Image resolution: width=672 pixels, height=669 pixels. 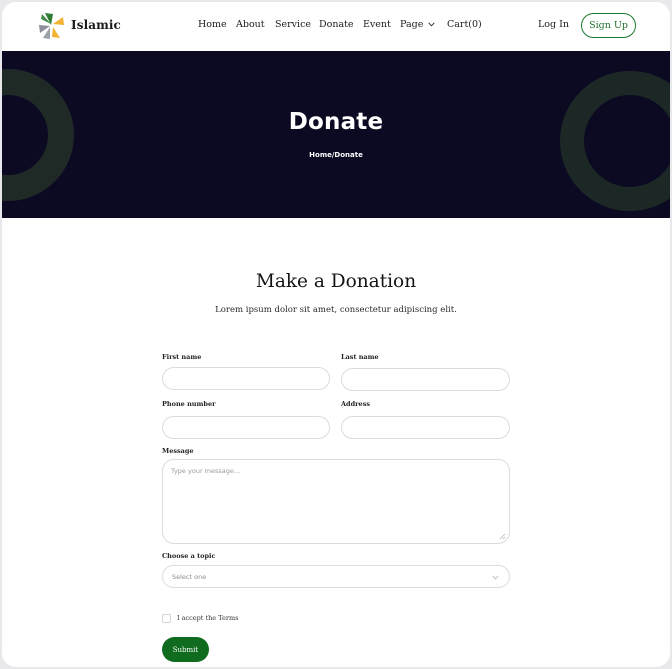 What do you see at coordinates (360, 357) in the screenshot?
I see `last-name-label: Last name` at bounding box center [360, 357].